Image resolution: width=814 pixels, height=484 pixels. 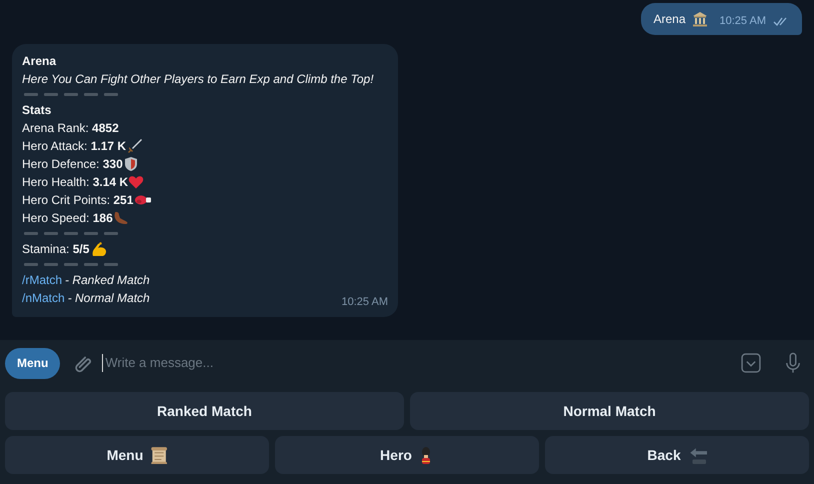 What do you see at coordinates (137, 455) in the screenshot?
I see `keyboard-button: Menu` at bounding box center [137, 455].